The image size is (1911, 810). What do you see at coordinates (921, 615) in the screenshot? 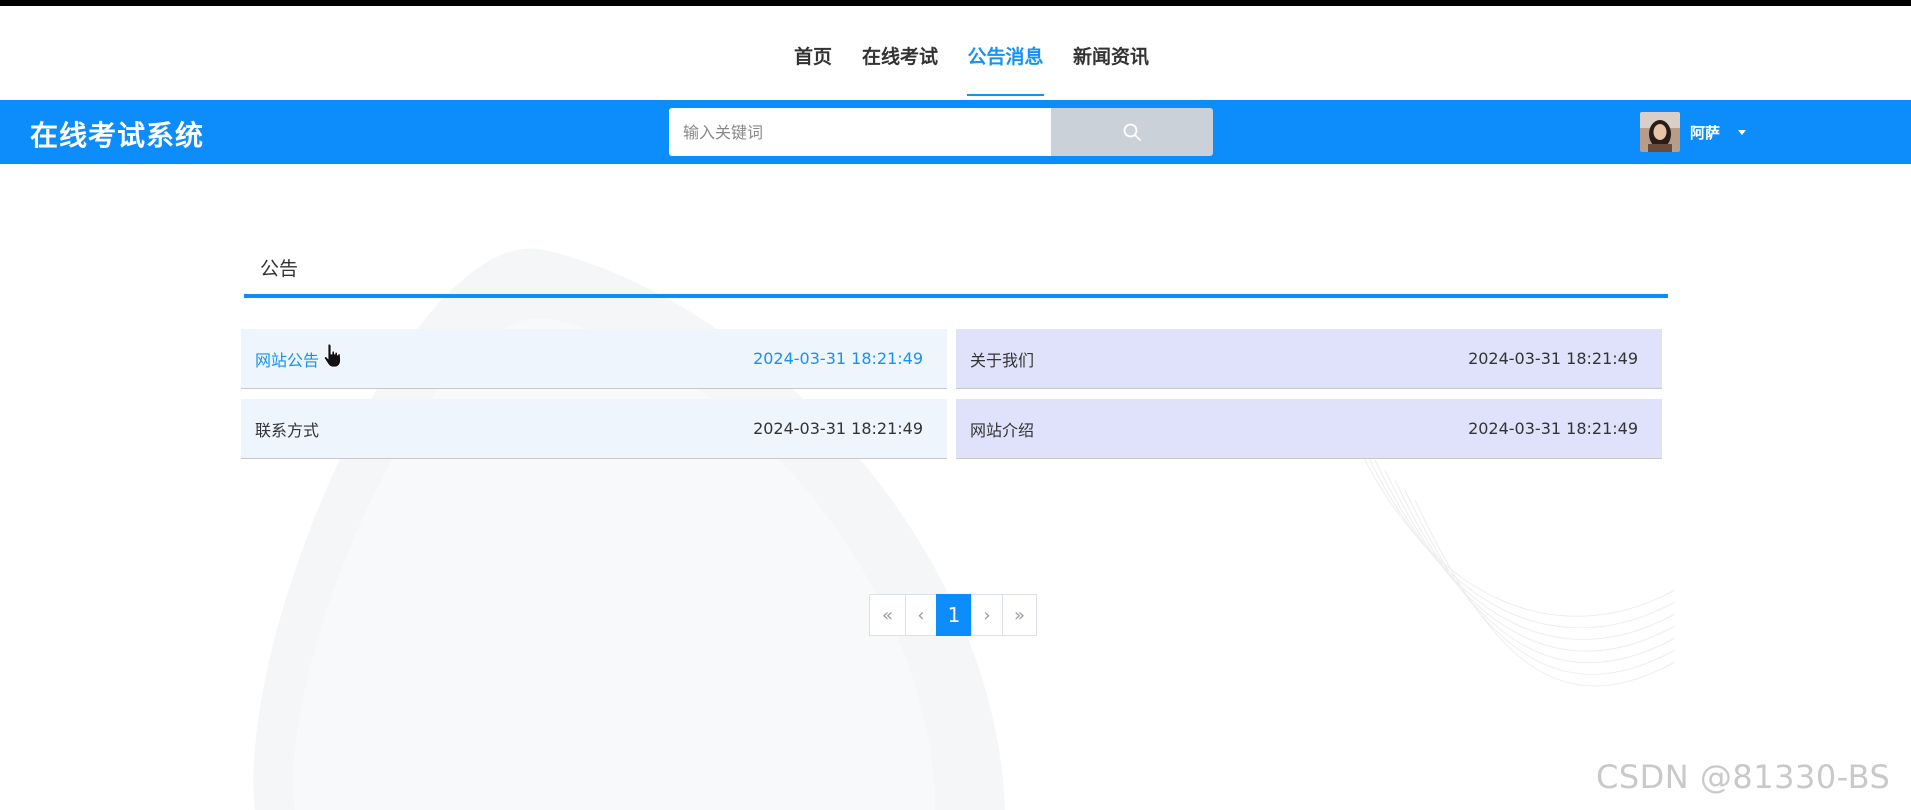
I see `page-prev-button: ‹` at bounding box center [921, 615].